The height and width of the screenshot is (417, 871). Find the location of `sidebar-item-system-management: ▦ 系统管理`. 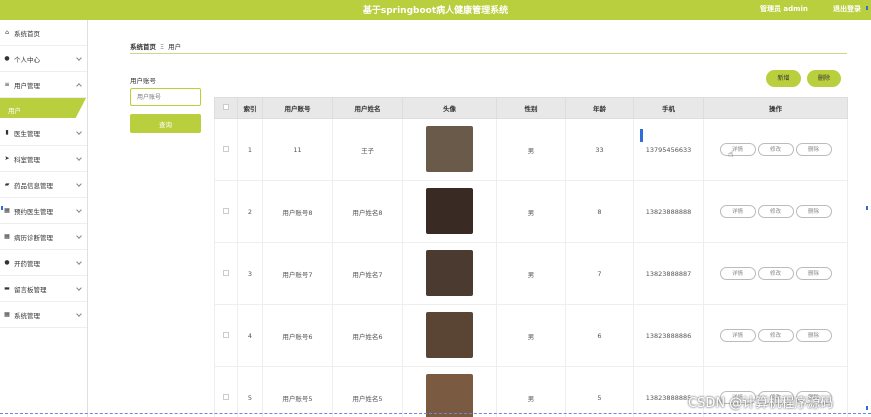

sidebar-item-system-management: ▦ 系统管理 is located at coordinates (43, 315).